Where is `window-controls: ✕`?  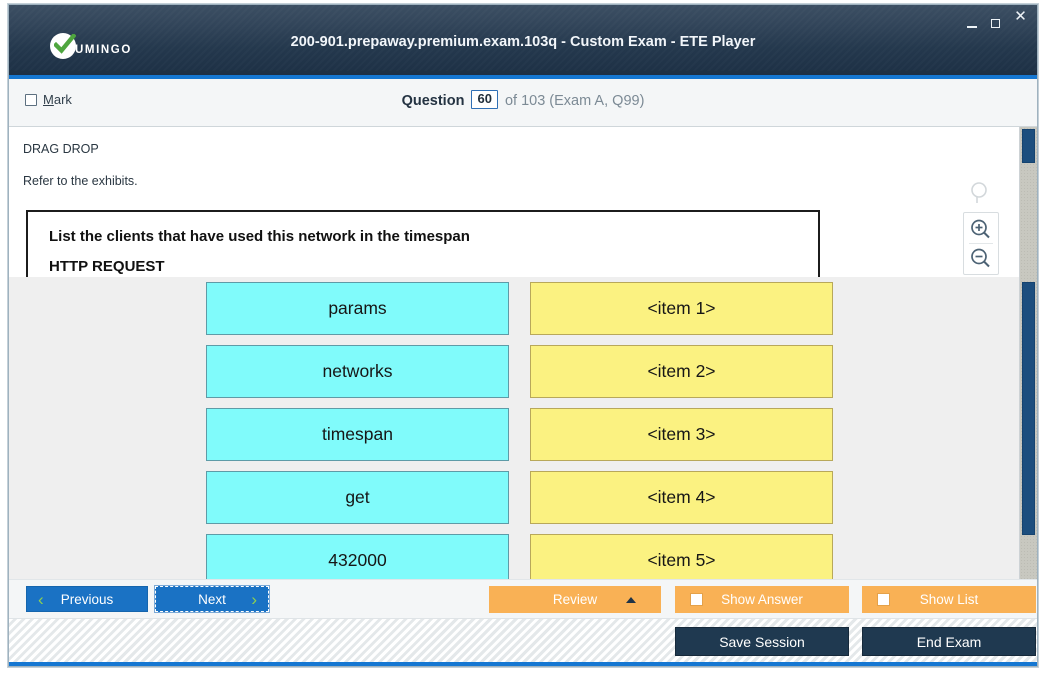 window-controls: ✕ is located at coordinates (996, 18).